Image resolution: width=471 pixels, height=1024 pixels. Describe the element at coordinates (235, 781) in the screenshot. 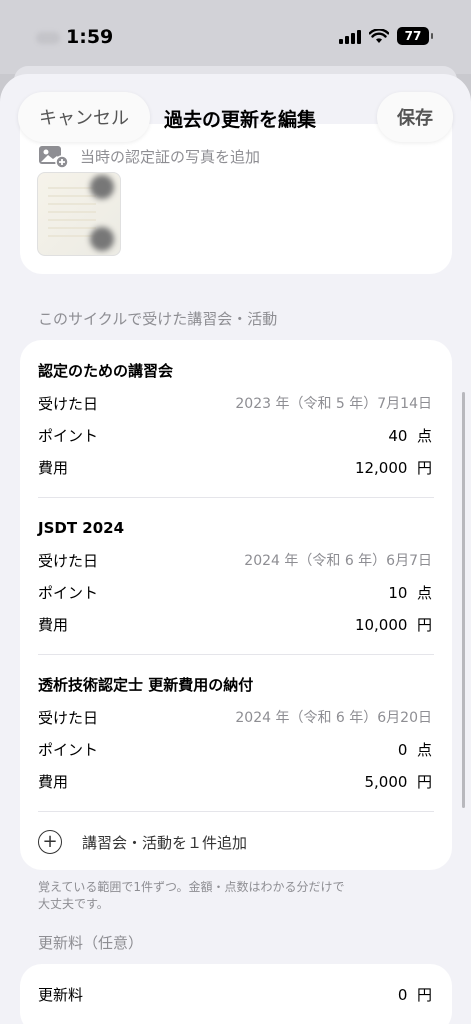

I see `activity-cost-row: 費用 5,000 円` at that location.